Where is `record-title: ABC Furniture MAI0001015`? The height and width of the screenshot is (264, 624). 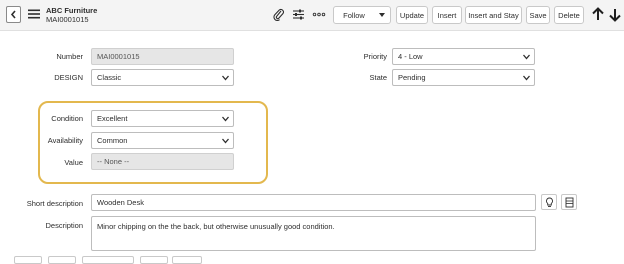
record-title: ABC Furniture MAI0001015 is located at coordinates (71, 15).